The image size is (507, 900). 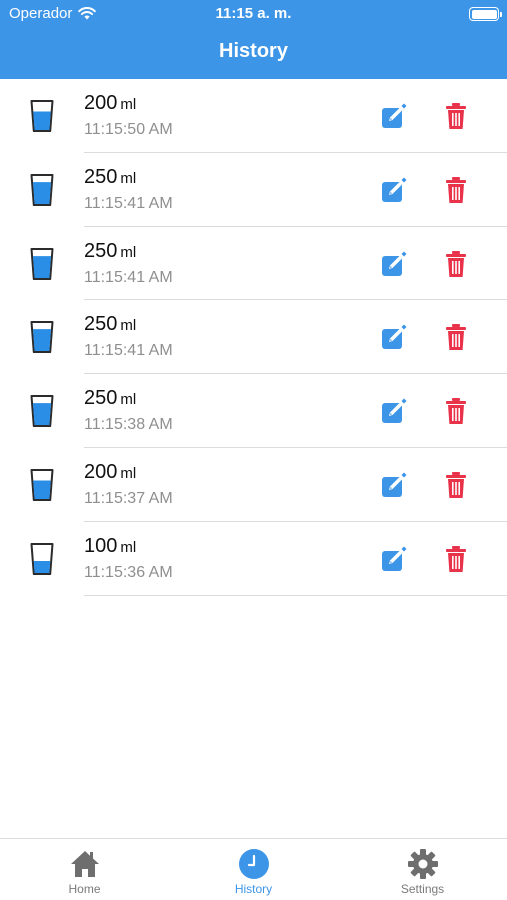 I want to click on tab-history-label: History, so click(x=253, y=889).